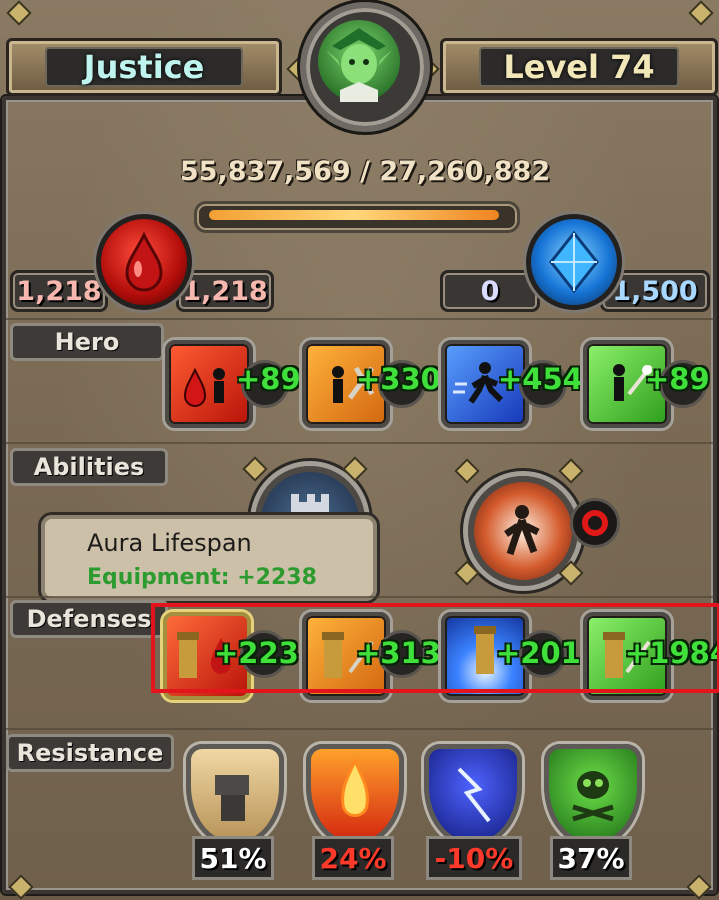 This screenshot has width=719, height=900. I want to click on hero-level-plate: Level 74, so click(579, 67).